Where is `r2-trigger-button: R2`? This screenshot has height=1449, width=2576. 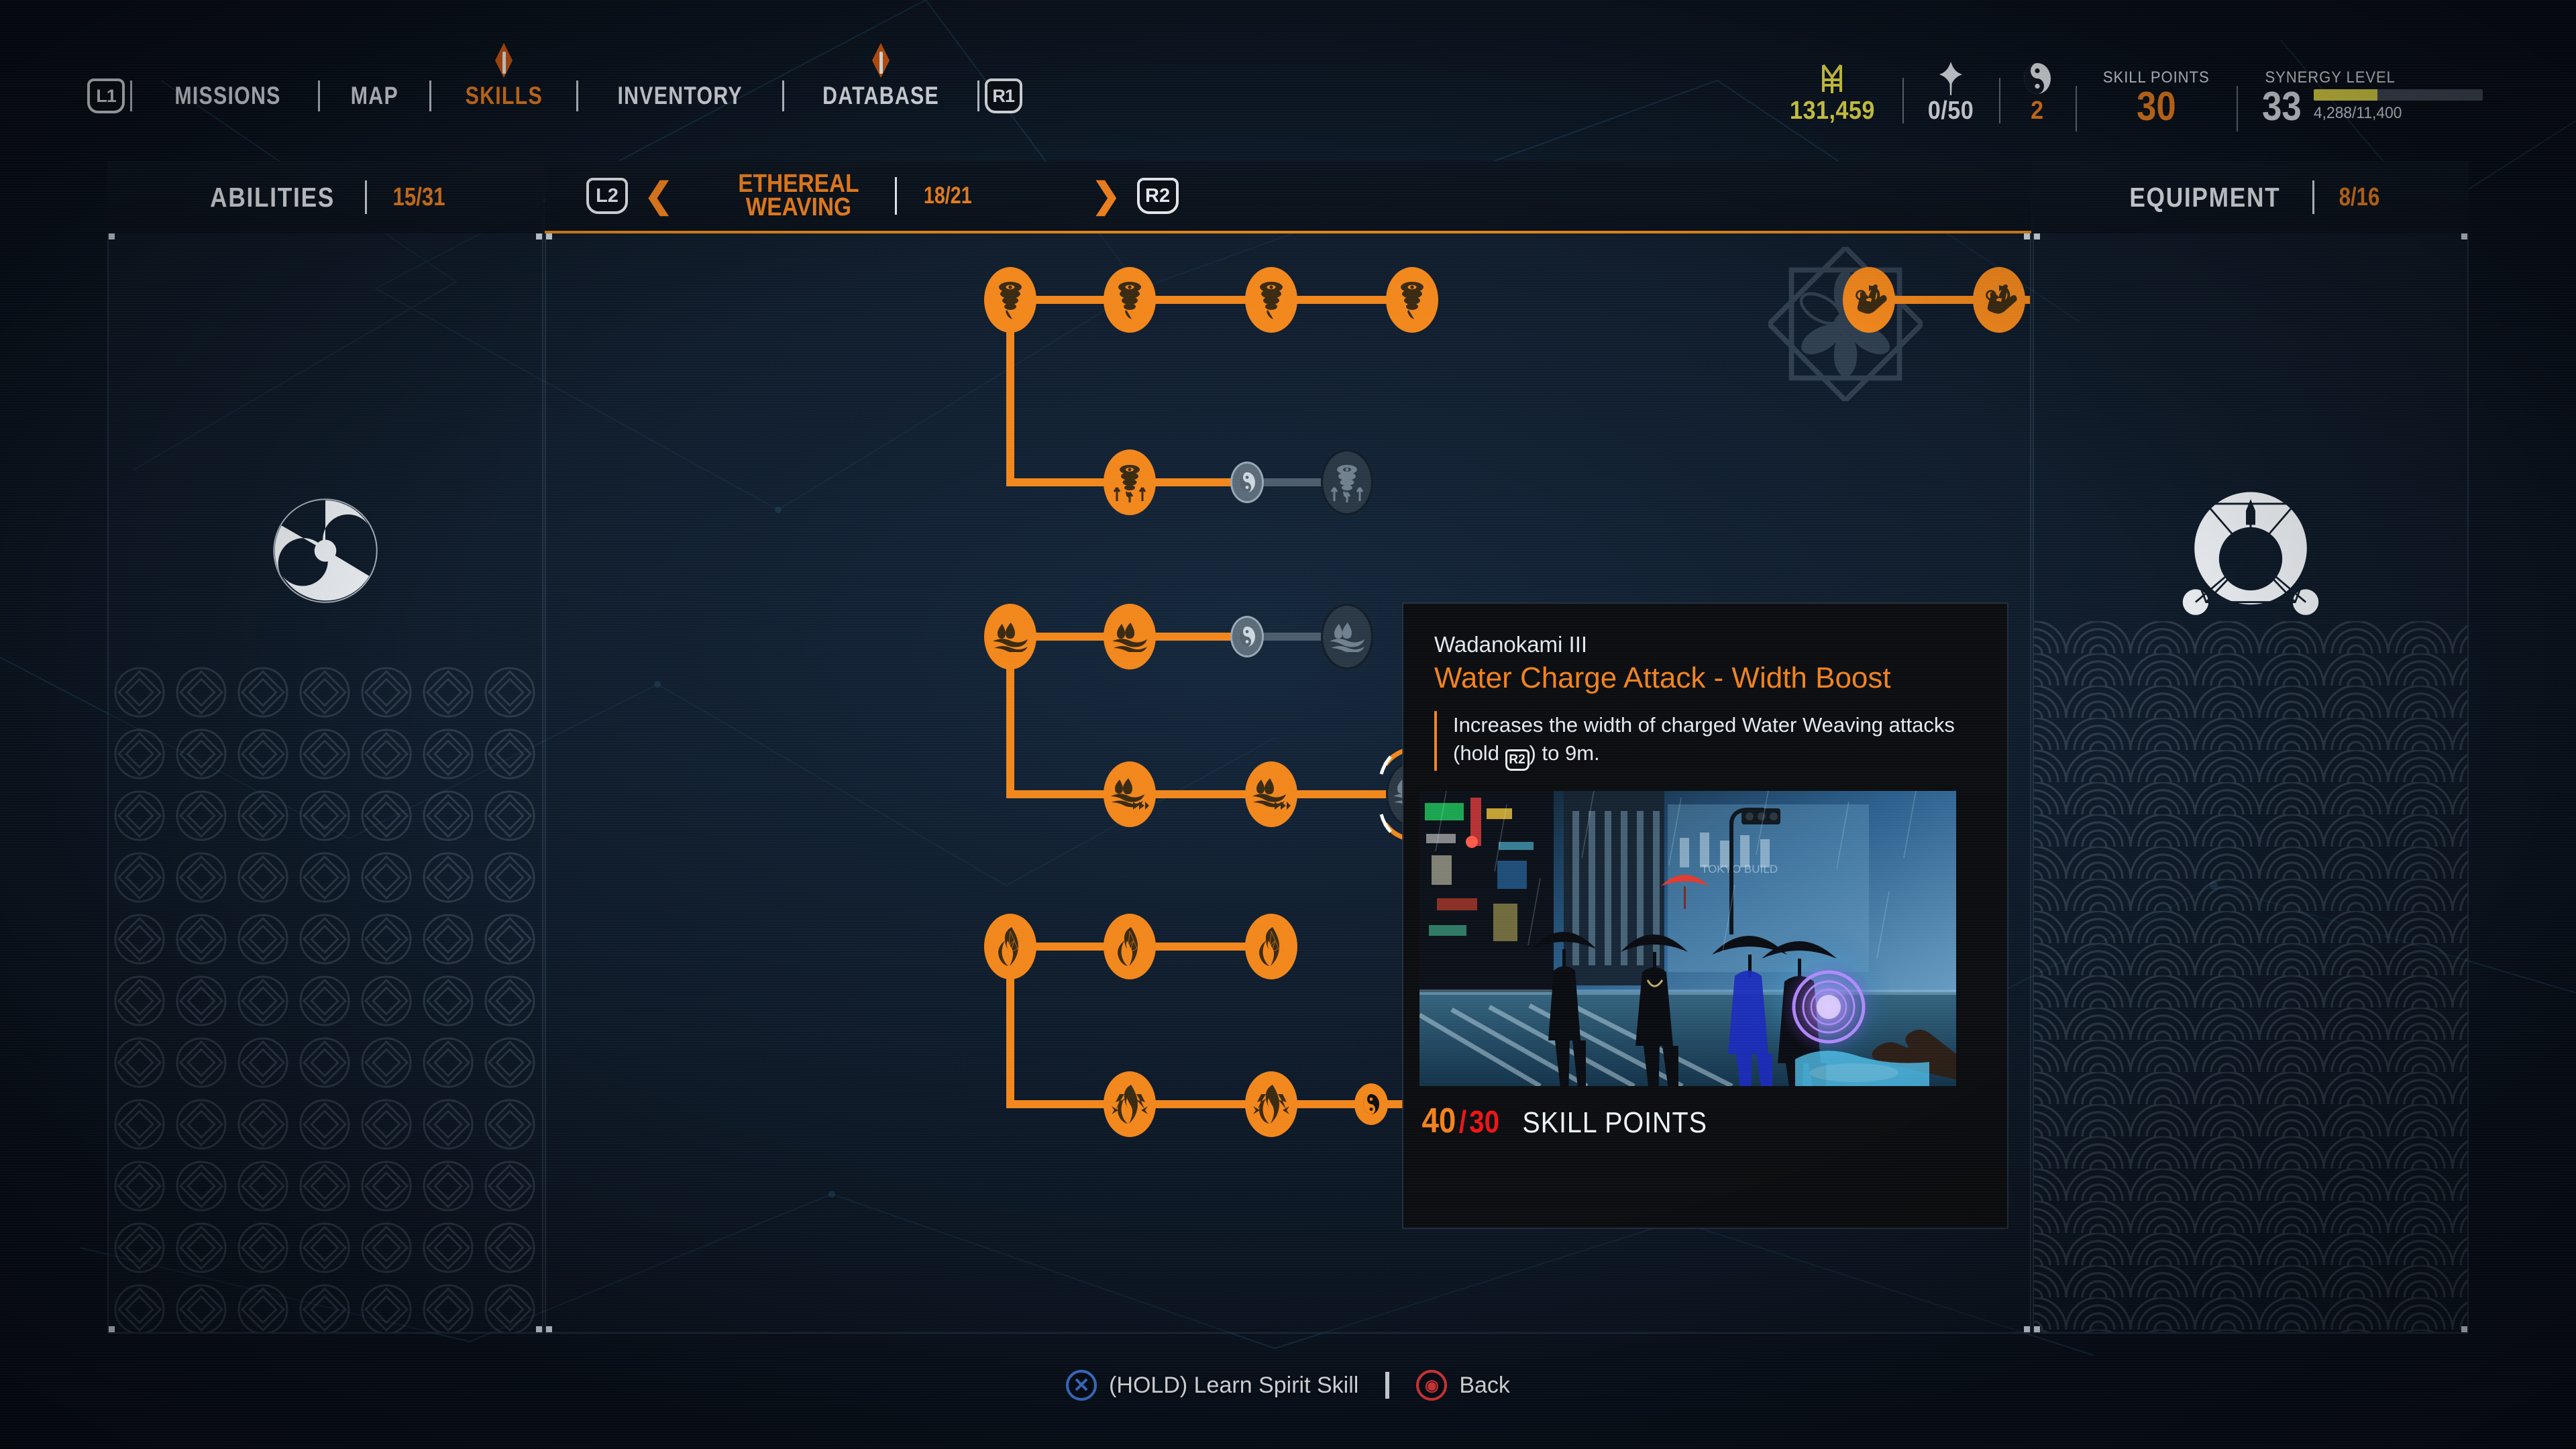
r2-trigger-button: R2 is located at coordinates (1157, 196).